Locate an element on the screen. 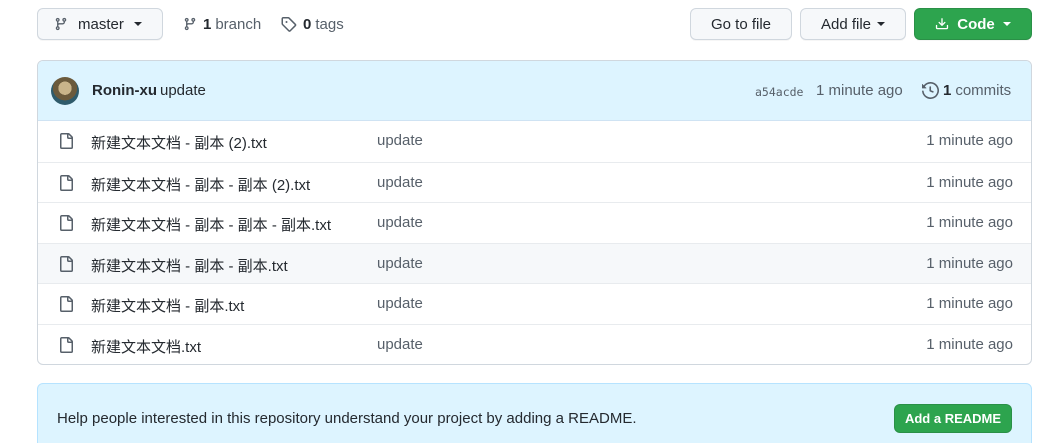 This screenshot has width=1043, height=443. code-label: Code is located at coordinates (976, 24).